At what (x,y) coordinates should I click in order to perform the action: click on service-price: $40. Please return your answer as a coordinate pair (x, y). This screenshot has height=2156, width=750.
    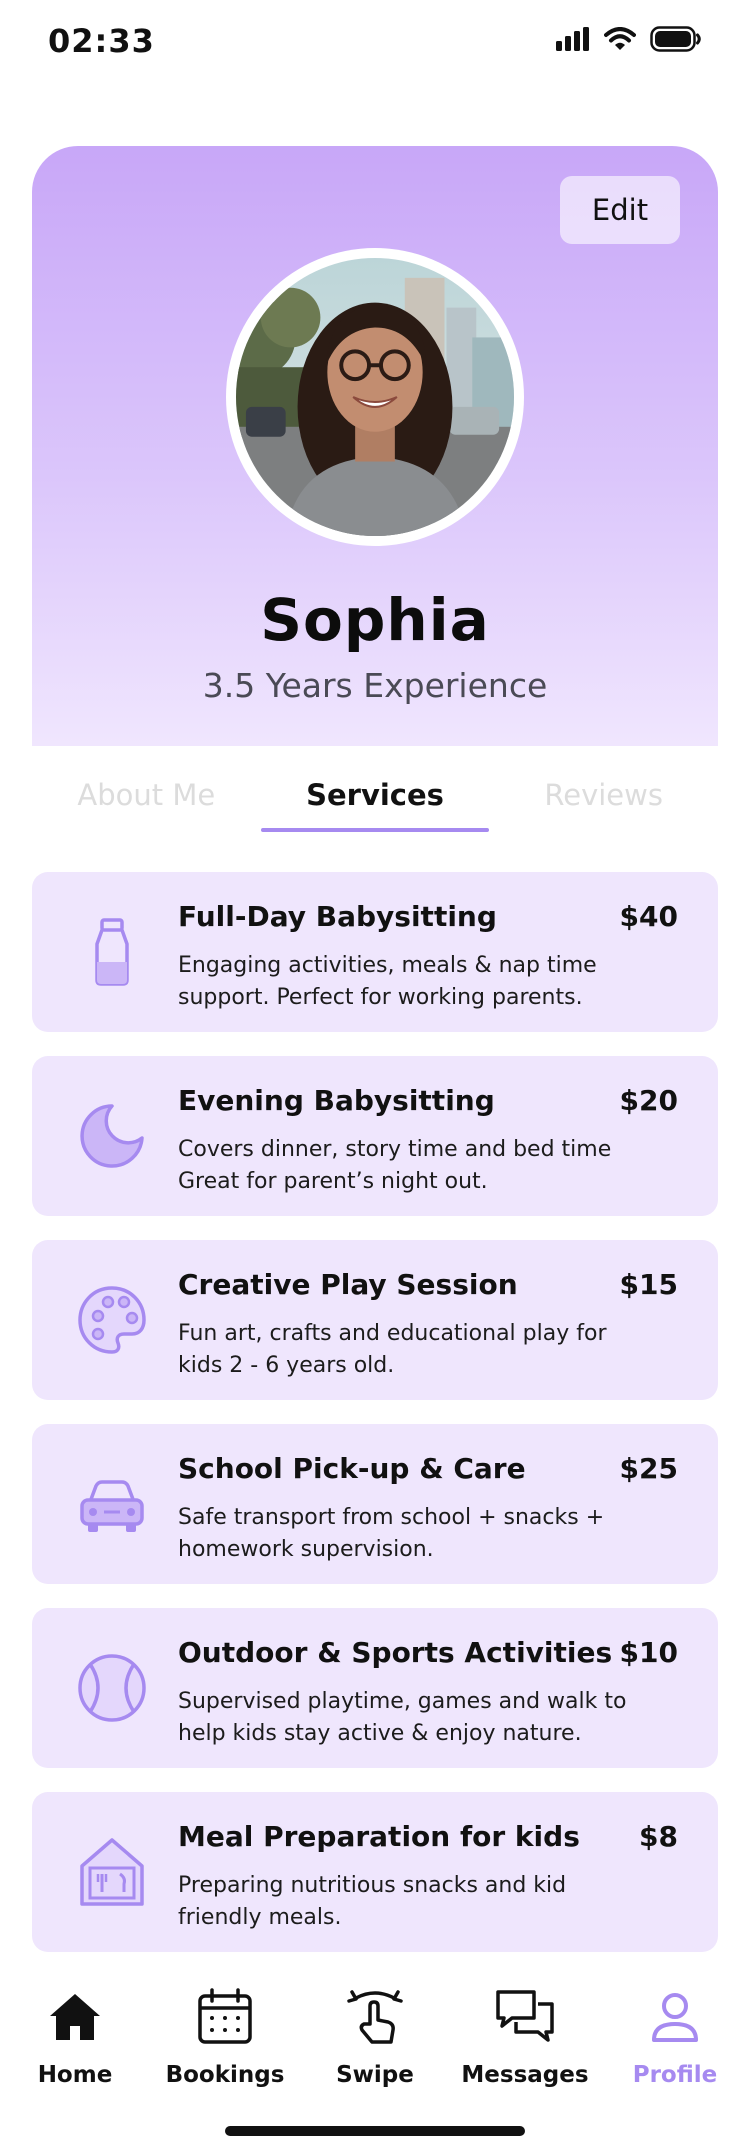
    Looking at the image, I should click on (648, 916).